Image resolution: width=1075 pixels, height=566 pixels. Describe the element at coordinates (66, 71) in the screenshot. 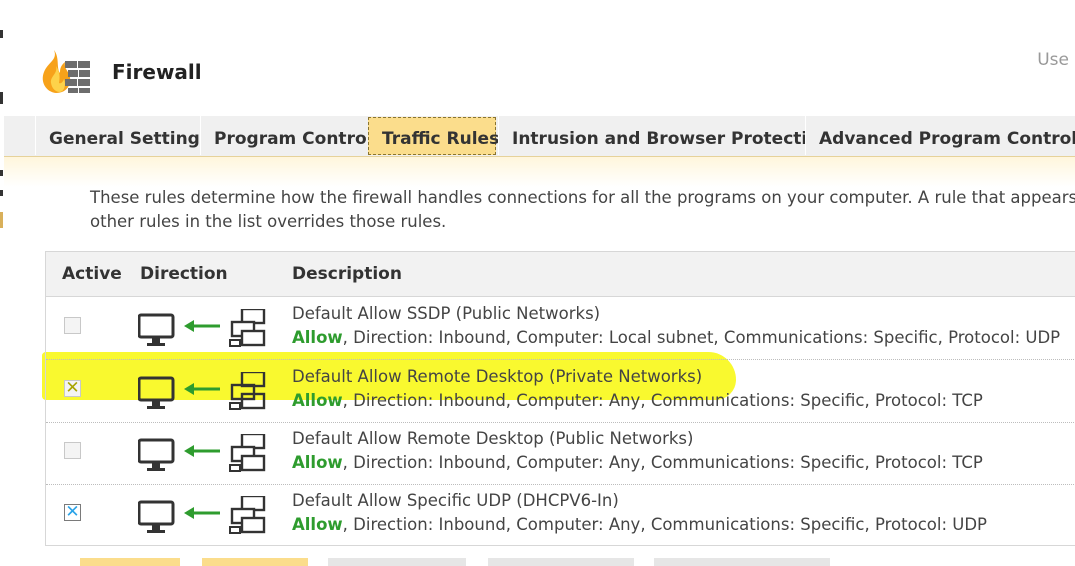

I see `firewall-flame-wall-icon` at that location.